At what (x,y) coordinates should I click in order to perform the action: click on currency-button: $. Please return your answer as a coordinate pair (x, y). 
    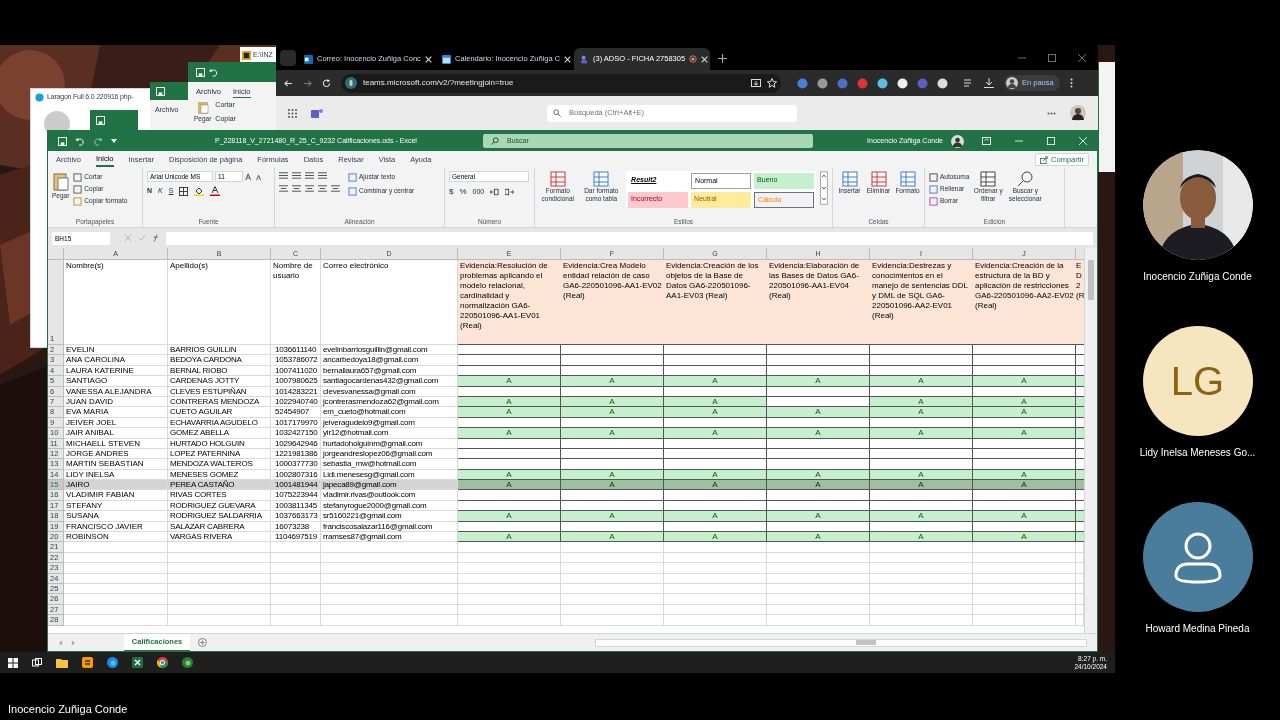
    Looking at the image, I should click on (451, 192).